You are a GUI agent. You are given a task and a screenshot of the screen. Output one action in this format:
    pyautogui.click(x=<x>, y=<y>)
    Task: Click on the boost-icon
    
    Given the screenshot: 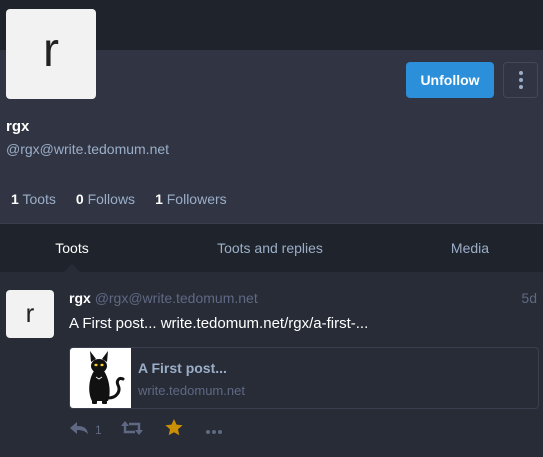 What is the action you would take?
    pyautogui.click(x=132, y=430)
    